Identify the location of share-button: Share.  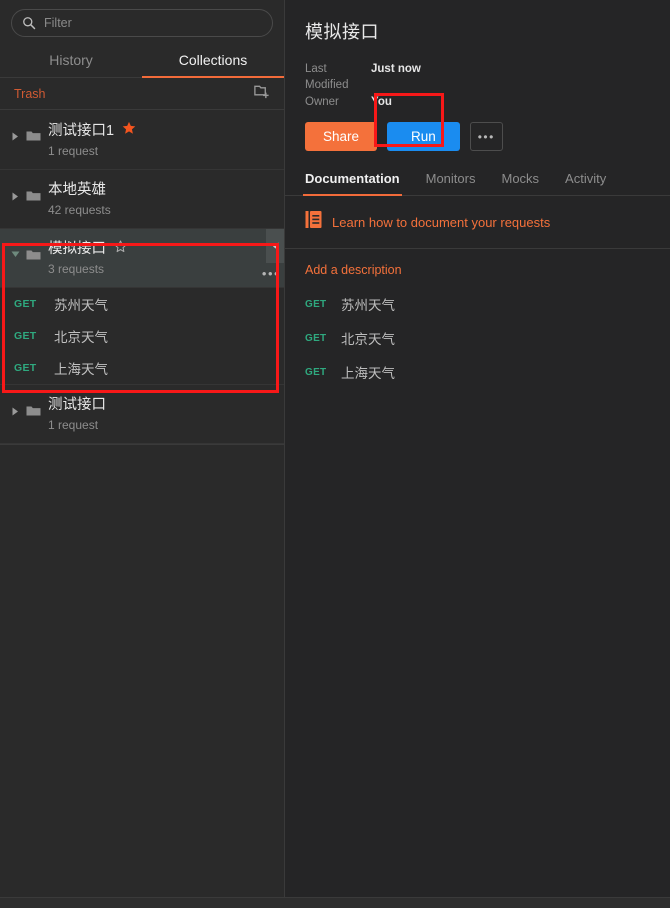
(341, 136).